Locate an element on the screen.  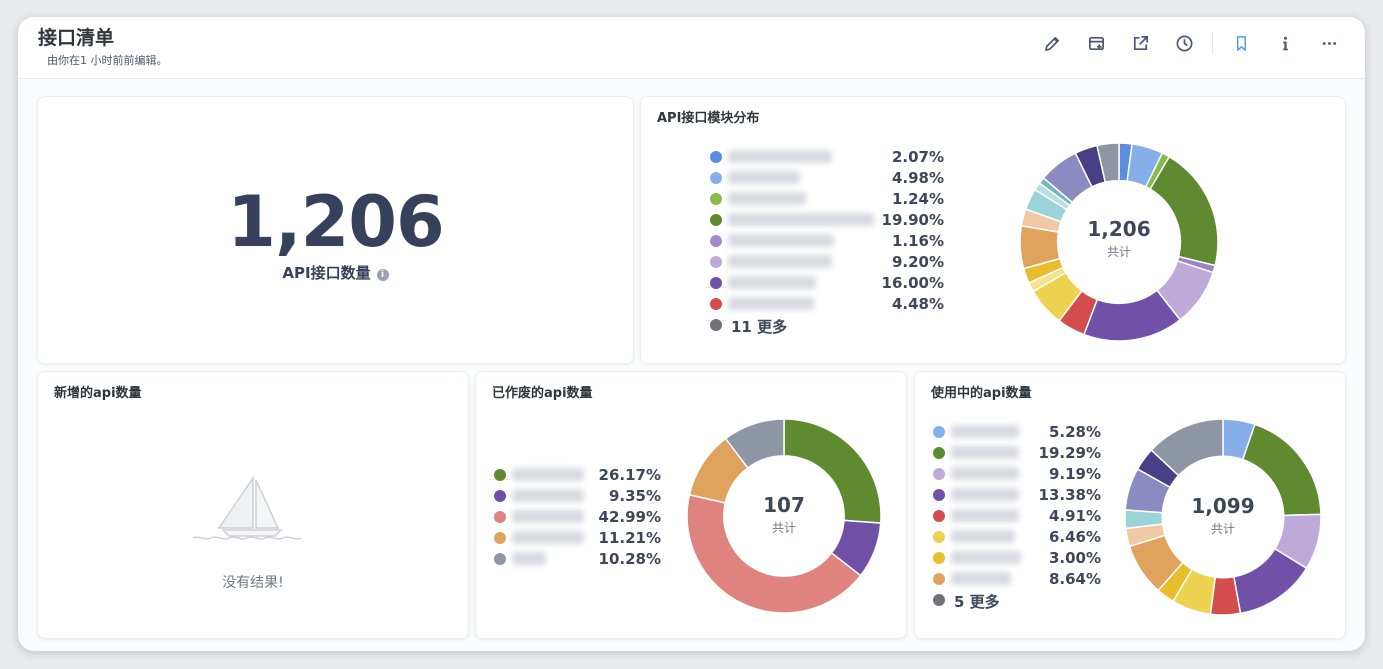
more-icon is located at coordinates (1329, 43).